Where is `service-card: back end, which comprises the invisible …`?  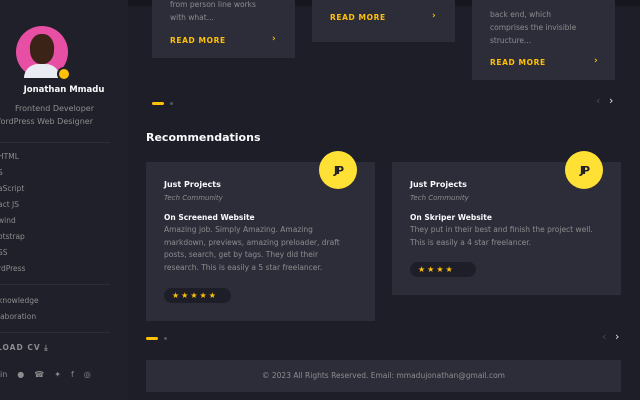 service-card: back end, which comprises the invisible … is located at coordinates (543, 40).